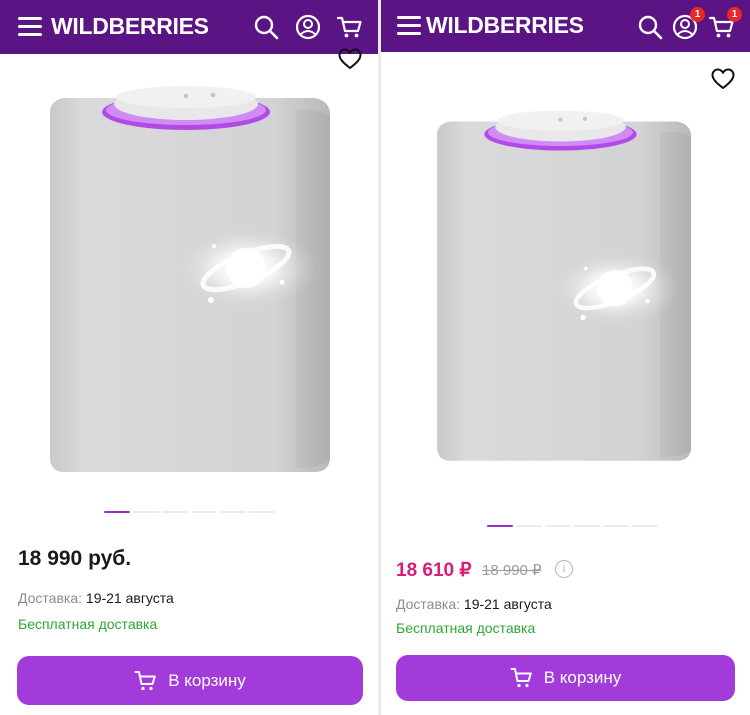  I want to click on header-bar: WILDBERRIES, so click(189, 27).